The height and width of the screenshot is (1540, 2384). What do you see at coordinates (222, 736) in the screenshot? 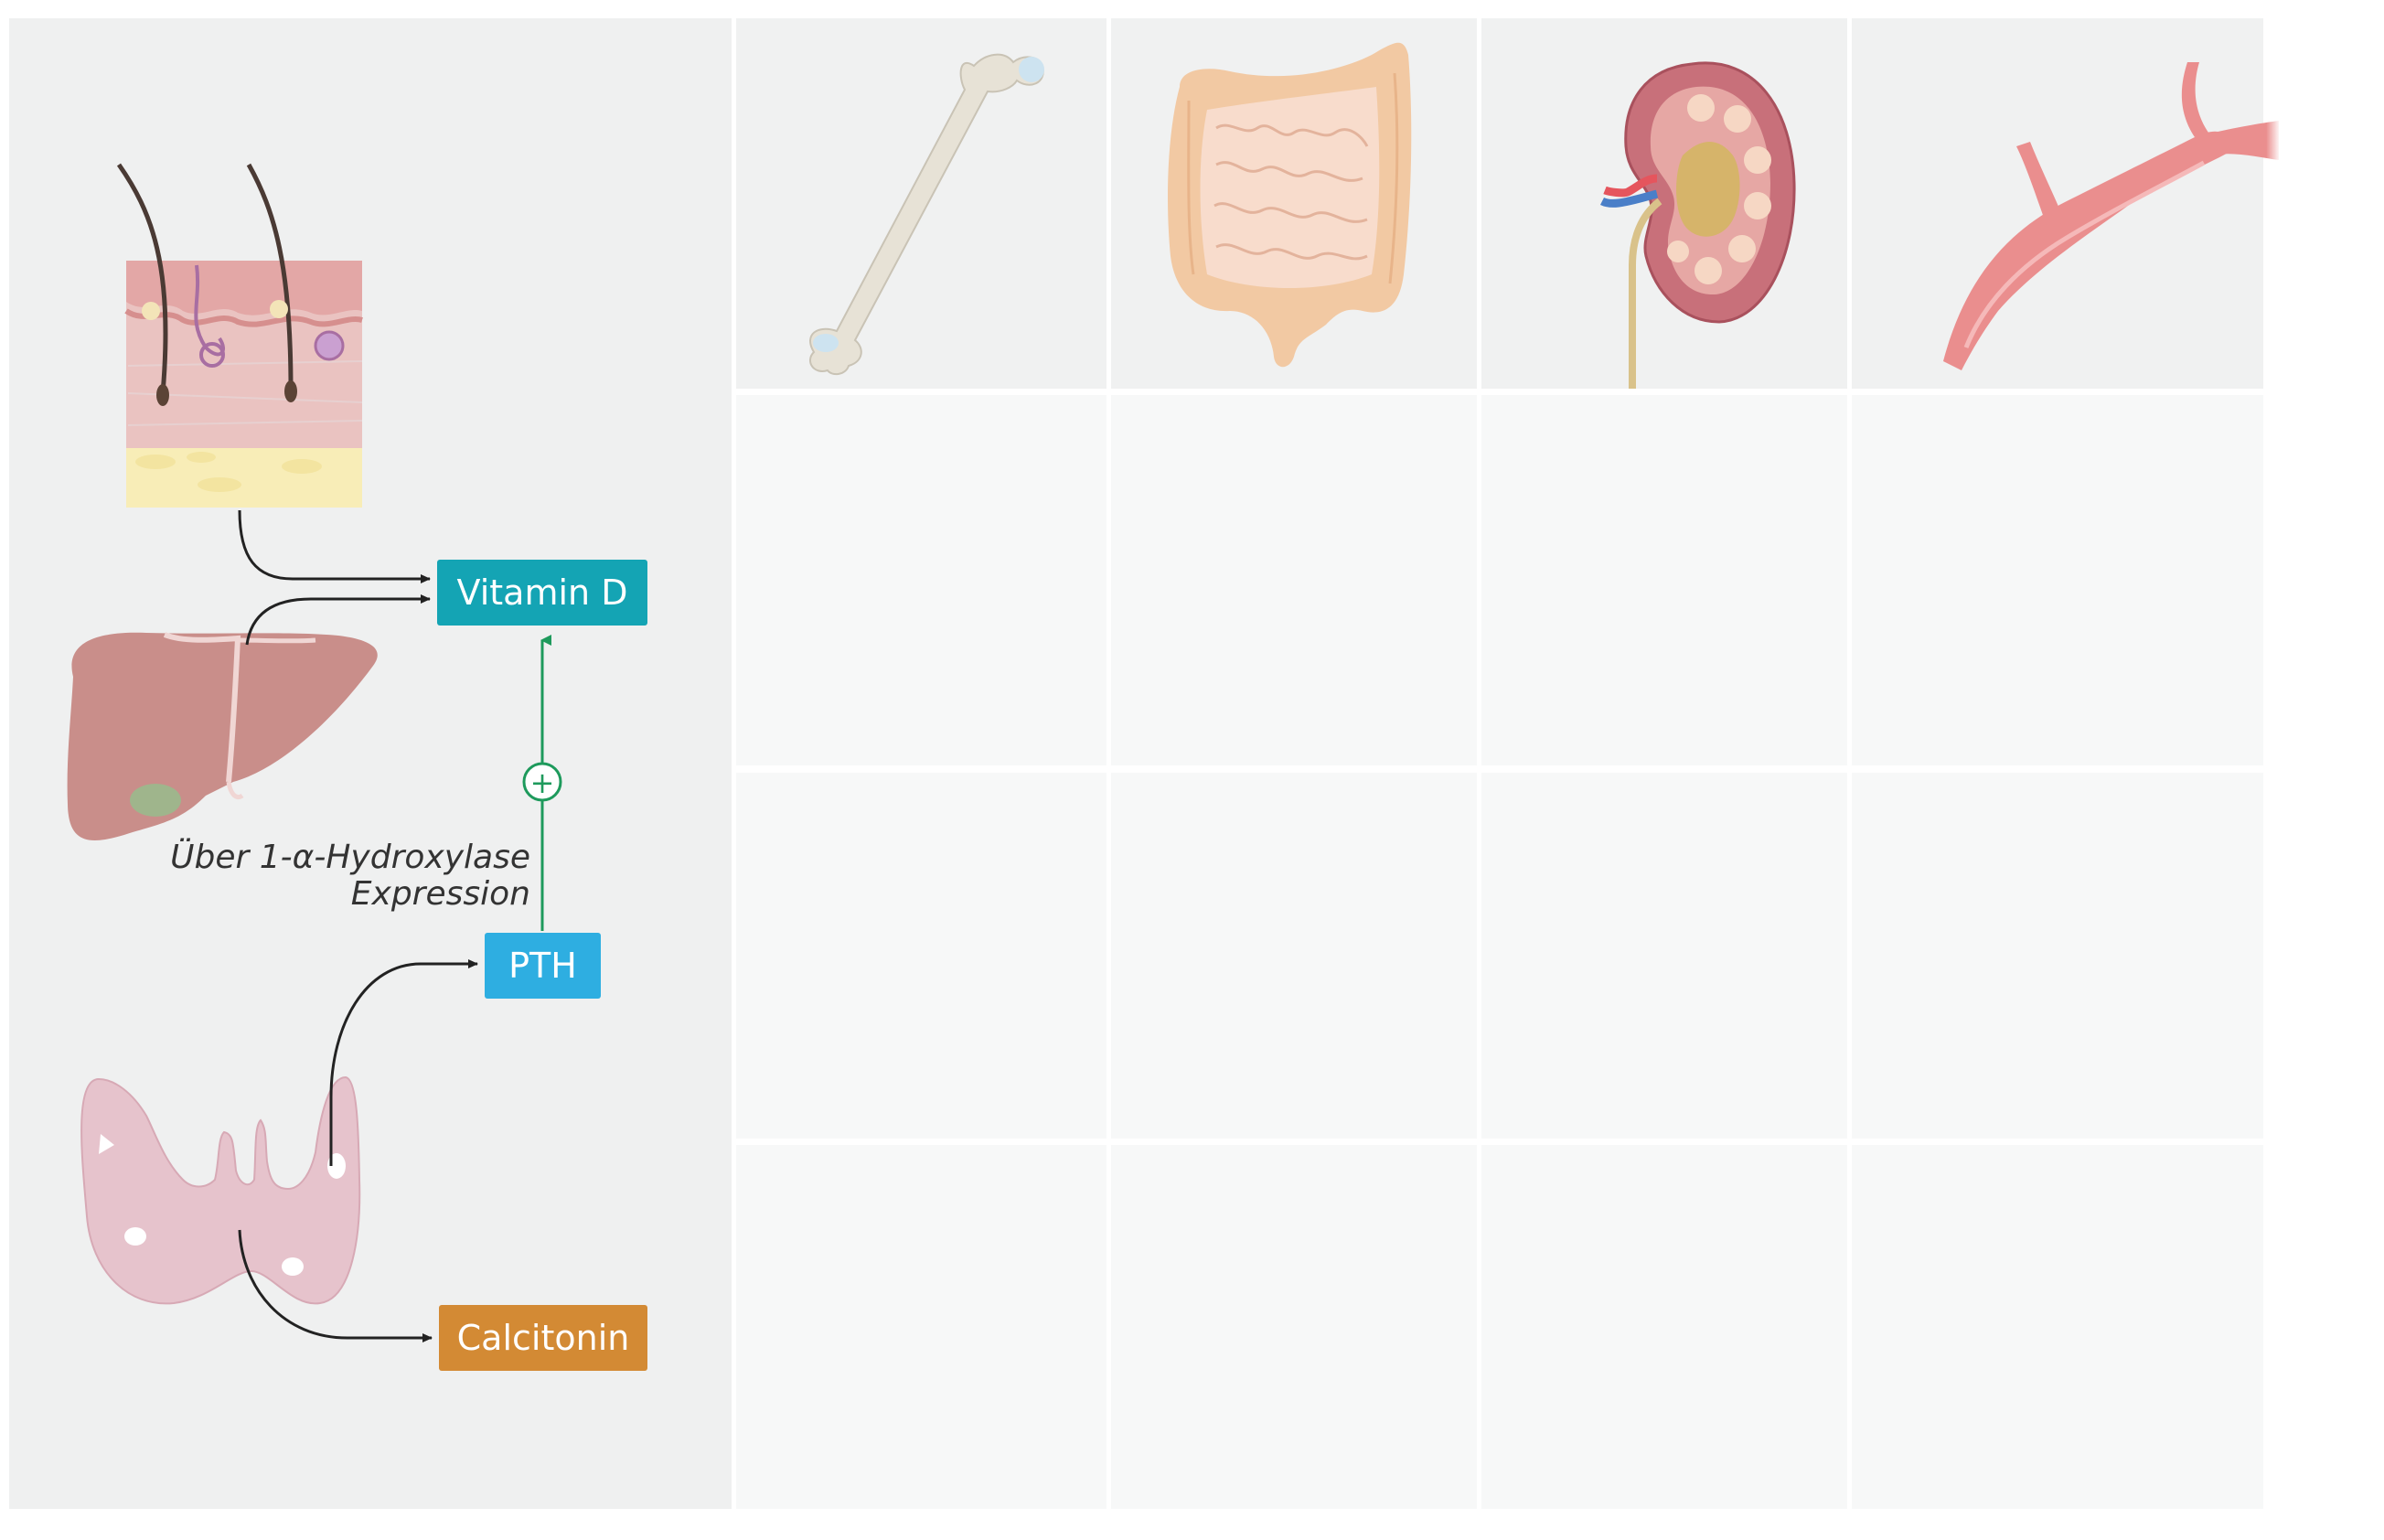
I see `liver-icon` at bounding box center [222, 736].